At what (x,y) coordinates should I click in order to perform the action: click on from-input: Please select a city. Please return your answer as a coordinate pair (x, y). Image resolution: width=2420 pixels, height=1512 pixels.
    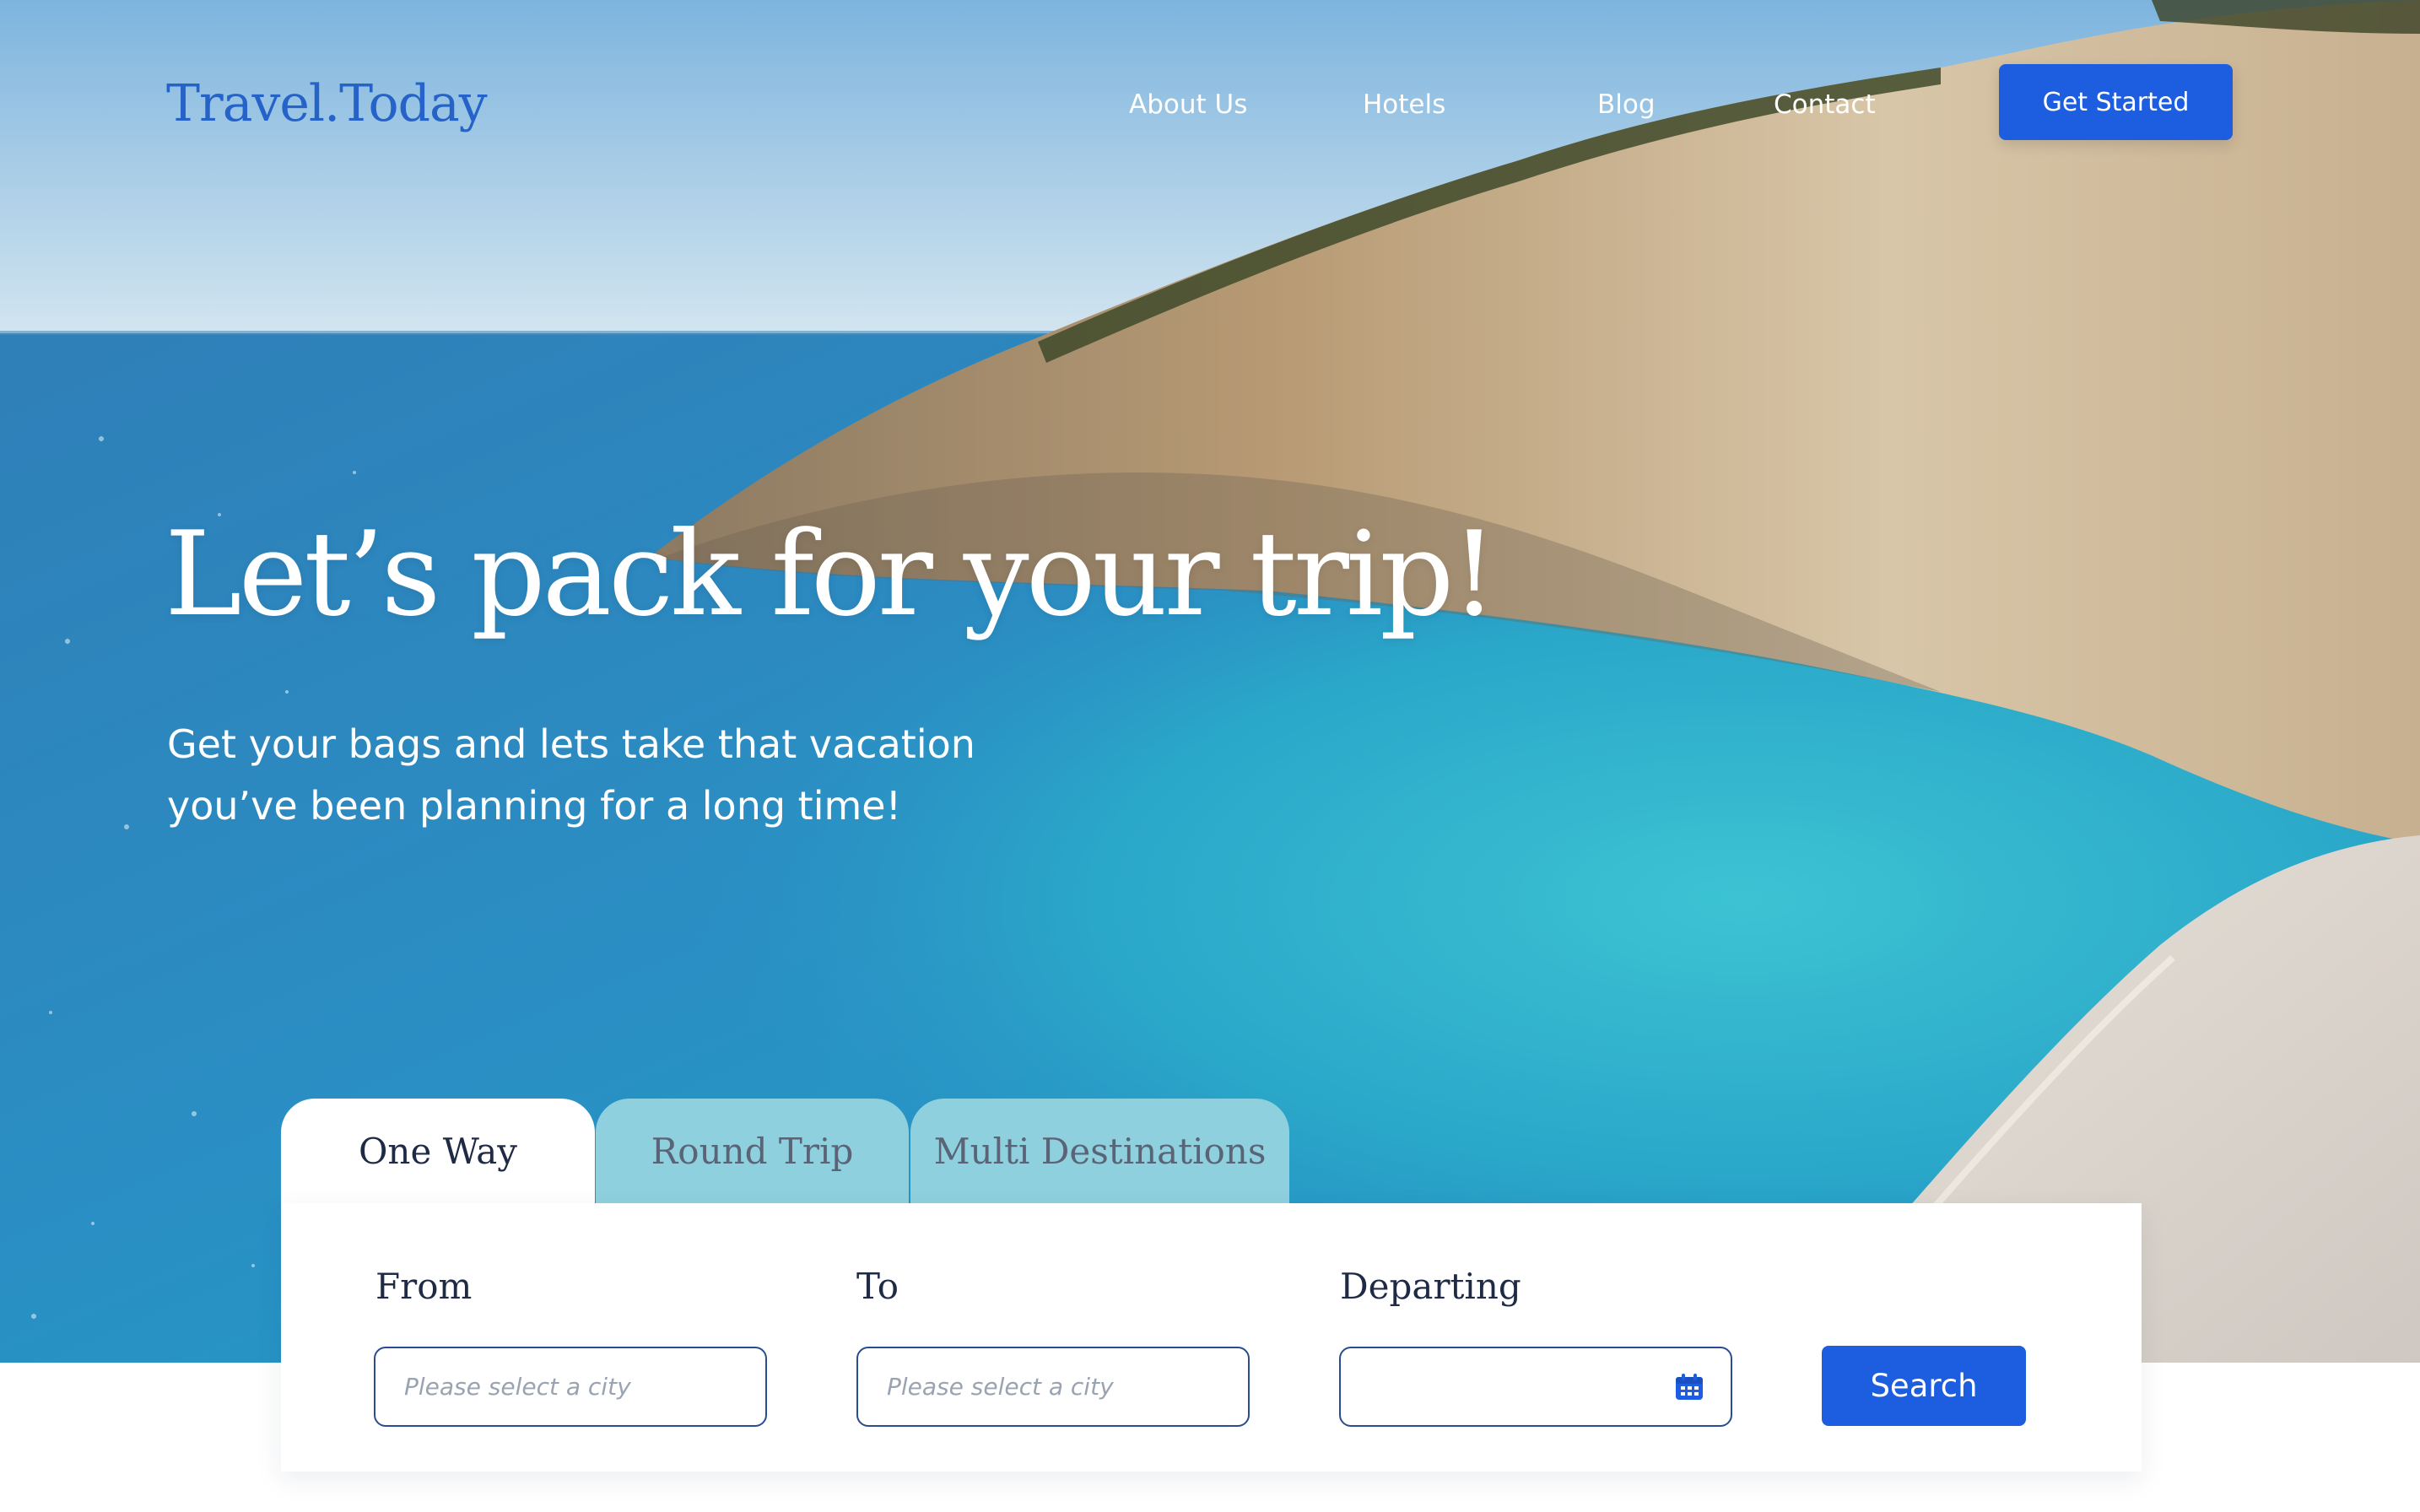
    Looking at the image, I should click on (570, 1387).